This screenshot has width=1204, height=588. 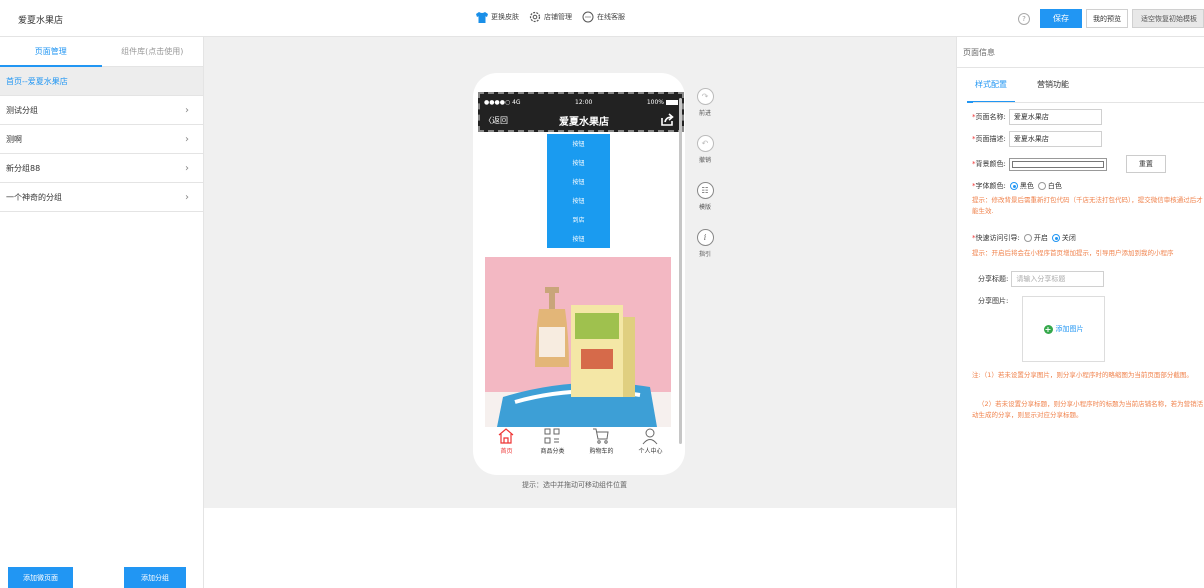 What do you see at coordinates (705, 96) in the screenshot?
I see `redo-icon: ↷` at bounding box center [705, 96].